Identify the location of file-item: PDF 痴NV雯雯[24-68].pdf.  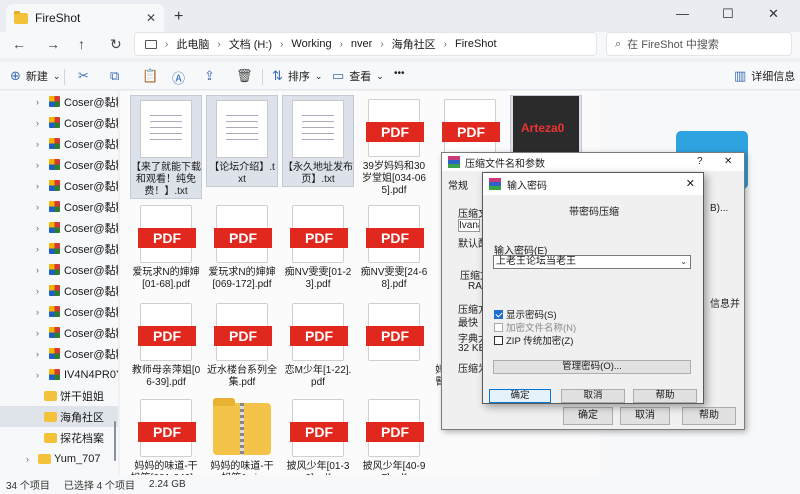
(394, 246).